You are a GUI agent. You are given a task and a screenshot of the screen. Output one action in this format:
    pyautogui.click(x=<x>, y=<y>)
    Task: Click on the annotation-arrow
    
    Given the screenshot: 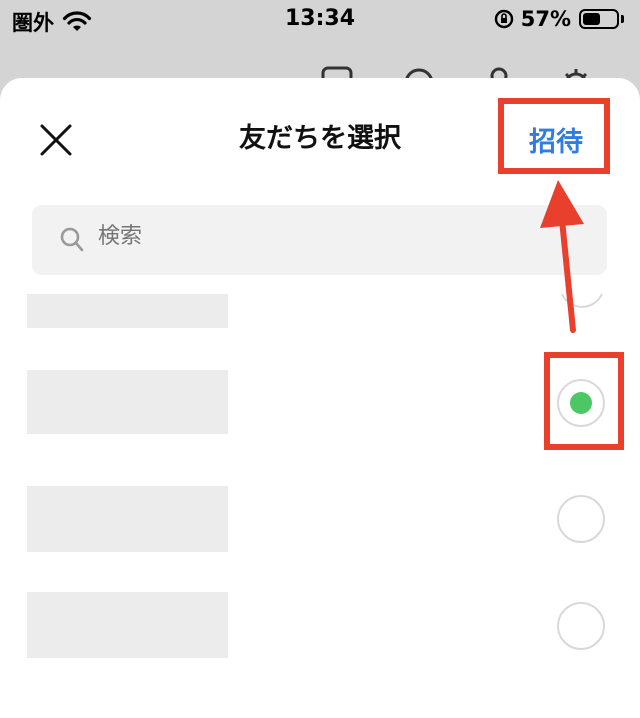 What is the action you would take?
    pyautogui.click(x=562, y=256)
    